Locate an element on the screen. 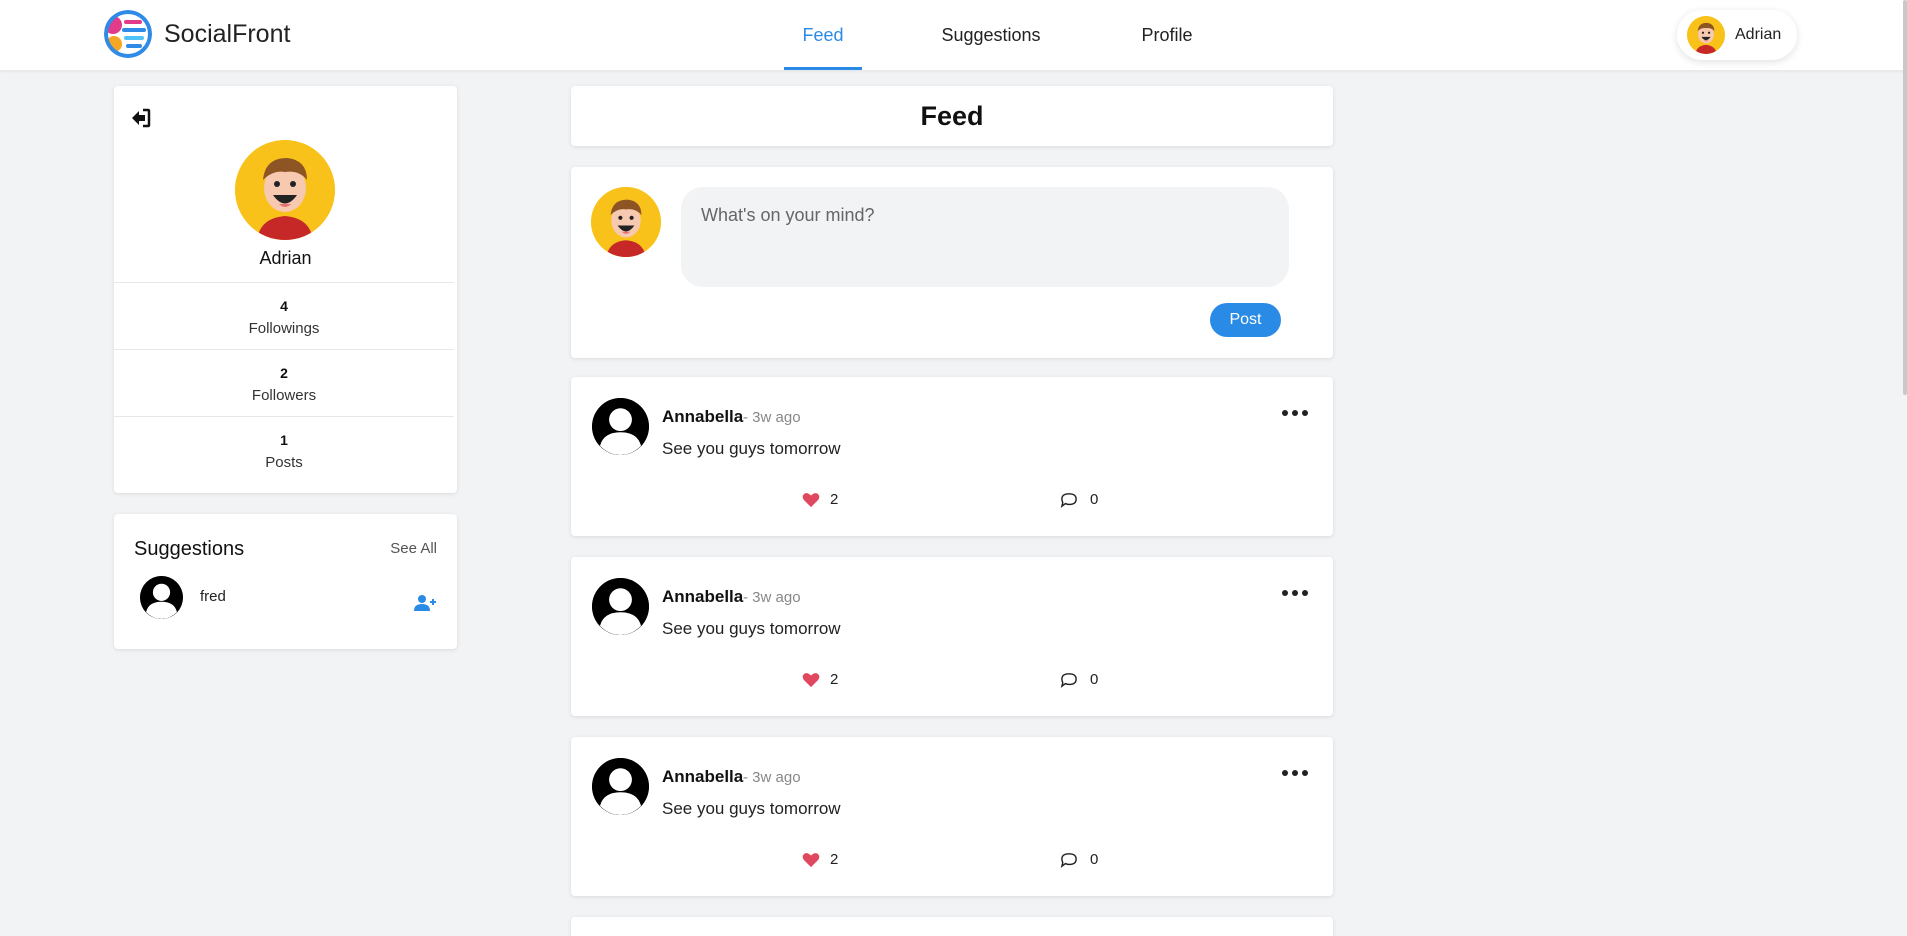  suggestion-item: fred is located at coordinates (290, 598).